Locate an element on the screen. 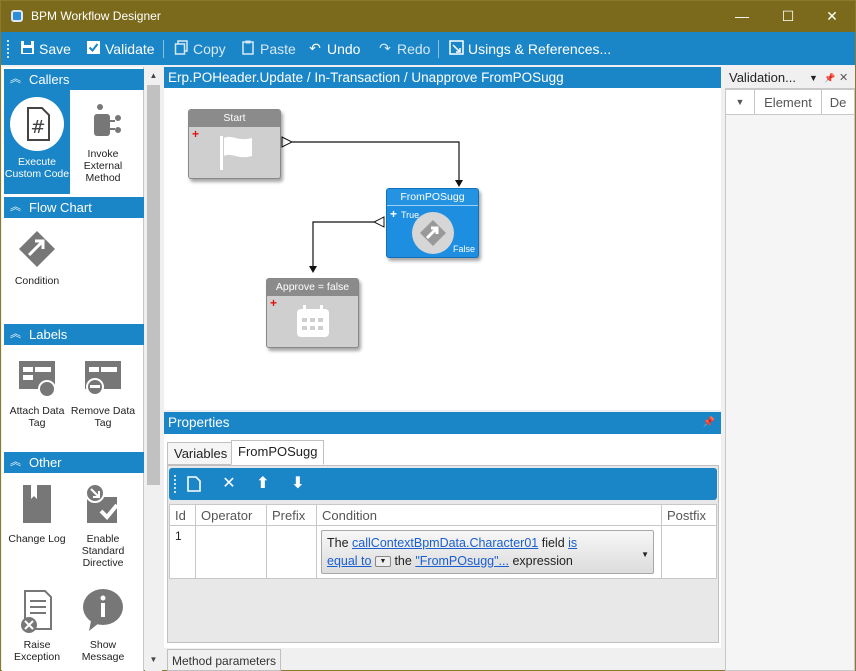  external-method-icon is located at coordinates (107, 120).